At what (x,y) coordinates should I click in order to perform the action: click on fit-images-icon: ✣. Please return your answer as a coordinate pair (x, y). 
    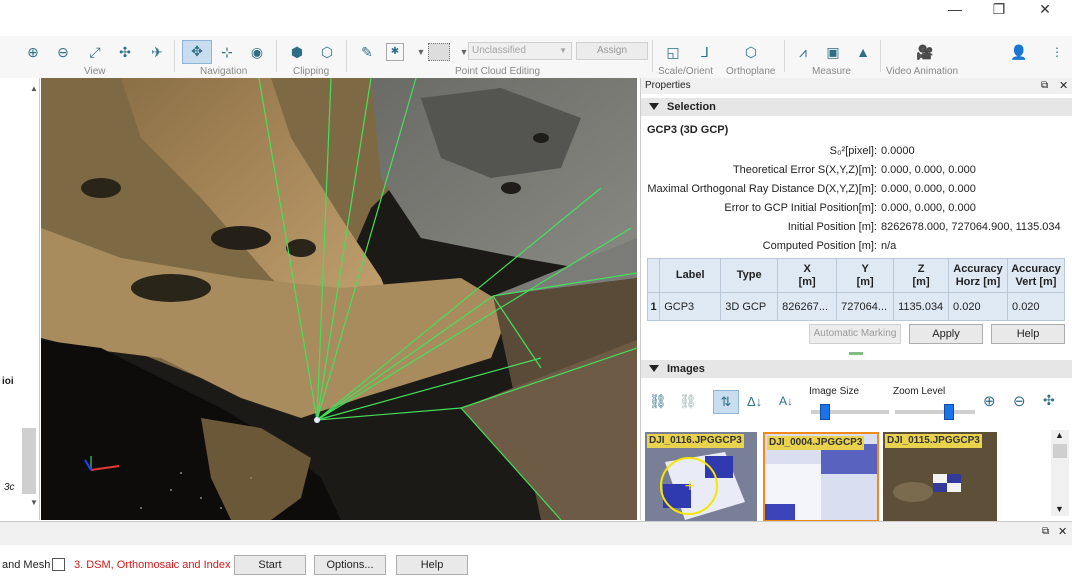
    Looking at the image, I should click on (1049, 400).